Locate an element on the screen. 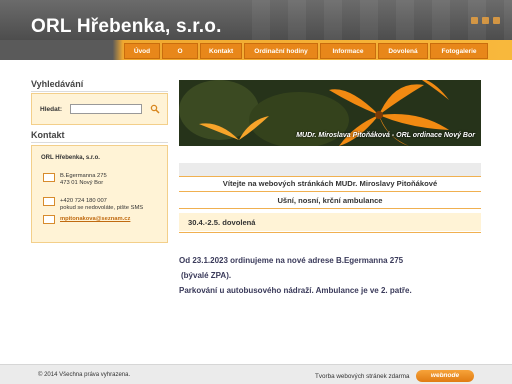 The width and height of the screenshot is (512, 384). contact-divider is located at coordinates (99, 142).